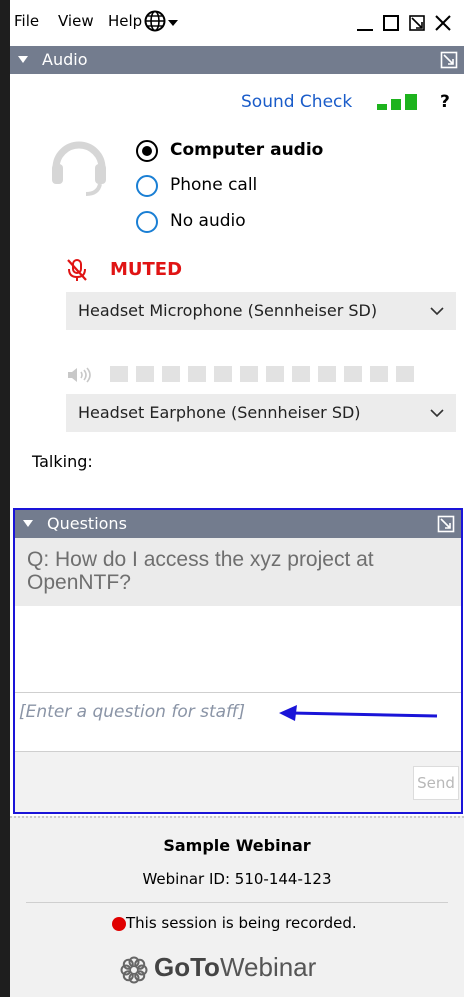 The image size is (464, 997). Describe the element at coordinates (155, 21) in the screenshot. I see `globe-icon` at that location.